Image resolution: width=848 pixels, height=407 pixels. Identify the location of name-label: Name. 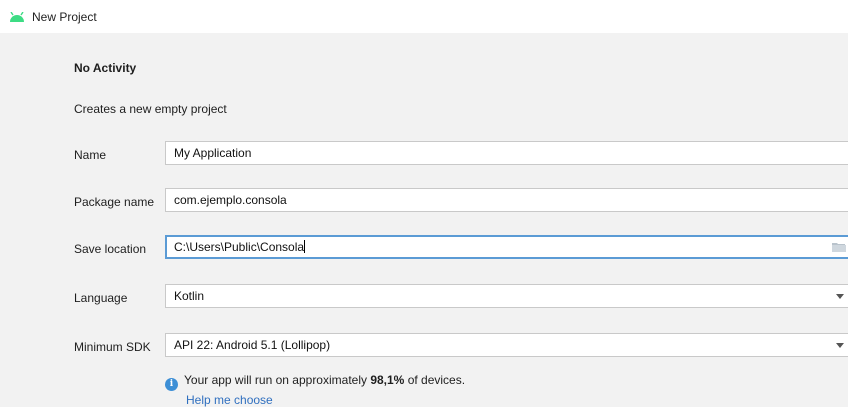
(90, 155).